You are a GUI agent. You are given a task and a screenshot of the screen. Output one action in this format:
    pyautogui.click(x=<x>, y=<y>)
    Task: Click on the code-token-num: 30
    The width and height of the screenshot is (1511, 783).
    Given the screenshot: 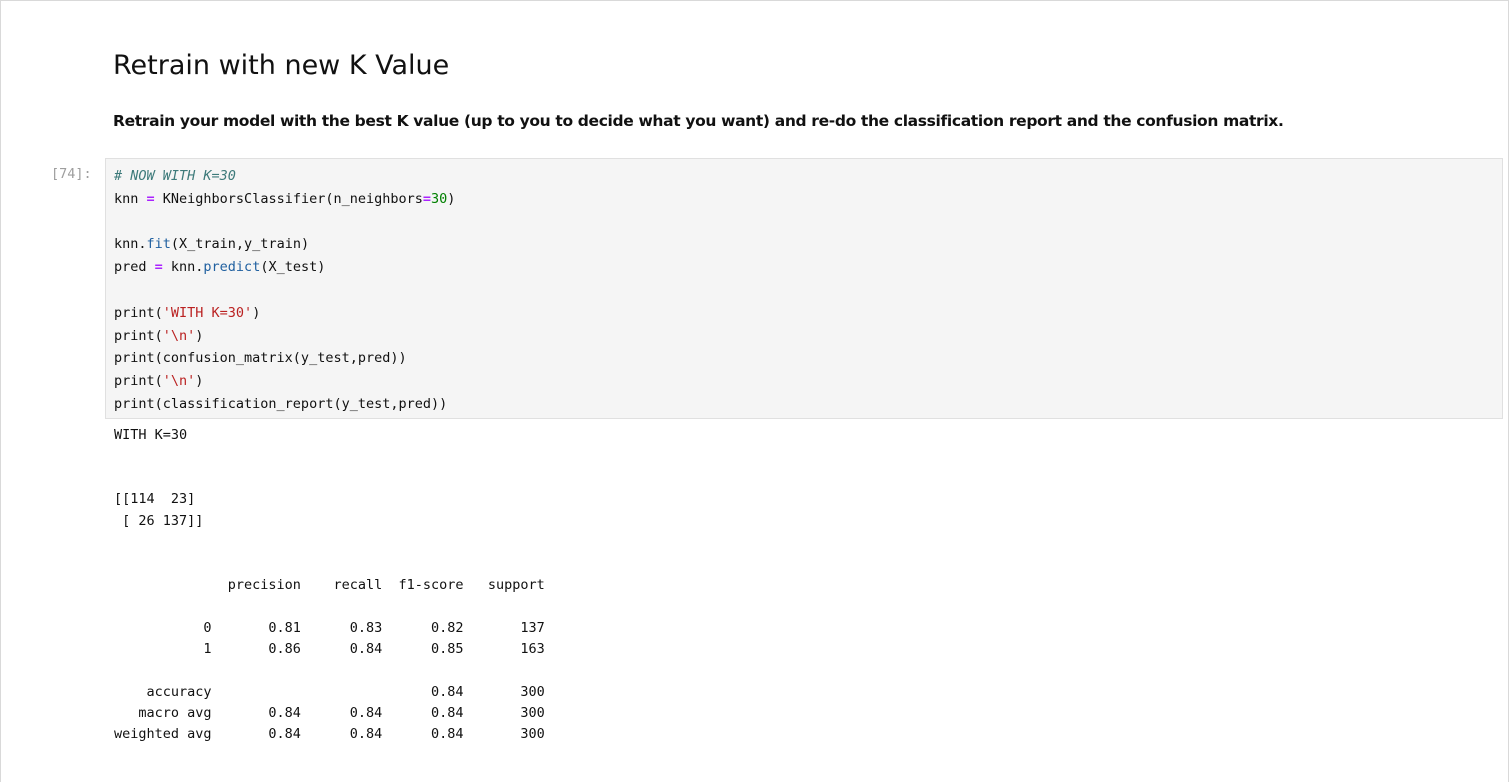 What is the action you would take?
    pyautogui.click(x=439, y=198)
    